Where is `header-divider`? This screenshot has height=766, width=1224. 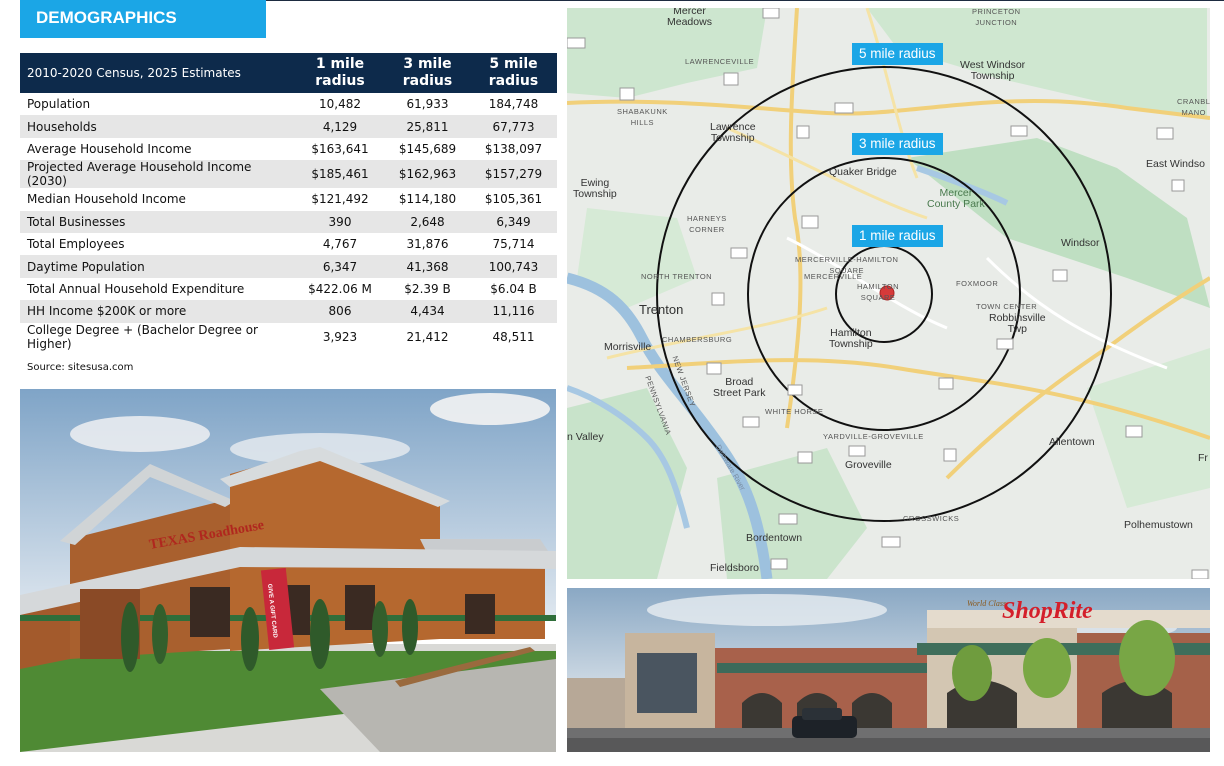
header-divider is located at coordinates (745, 0).